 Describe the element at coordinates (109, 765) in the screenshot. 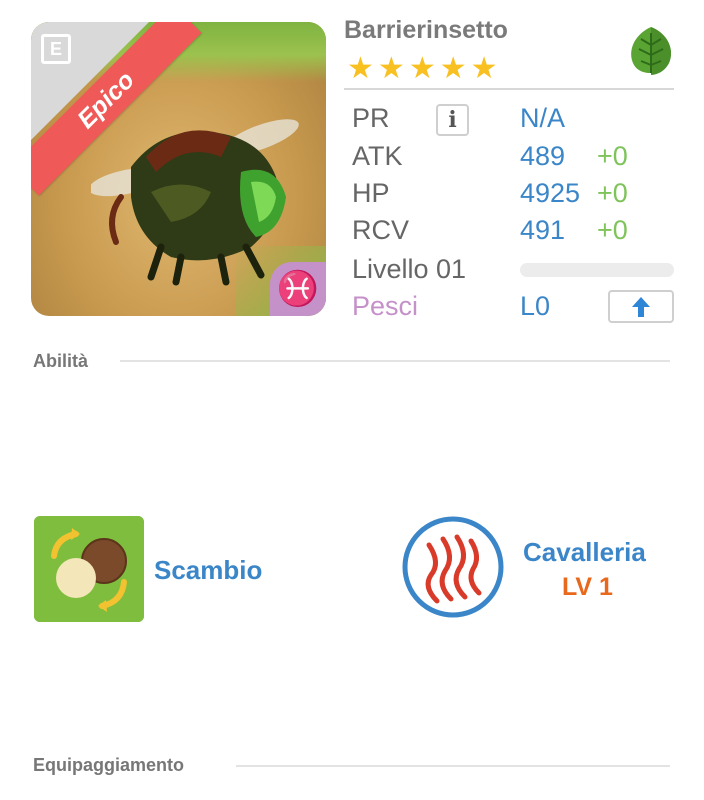

I see `equipment-section-title: Equipaggiamento` at that location.